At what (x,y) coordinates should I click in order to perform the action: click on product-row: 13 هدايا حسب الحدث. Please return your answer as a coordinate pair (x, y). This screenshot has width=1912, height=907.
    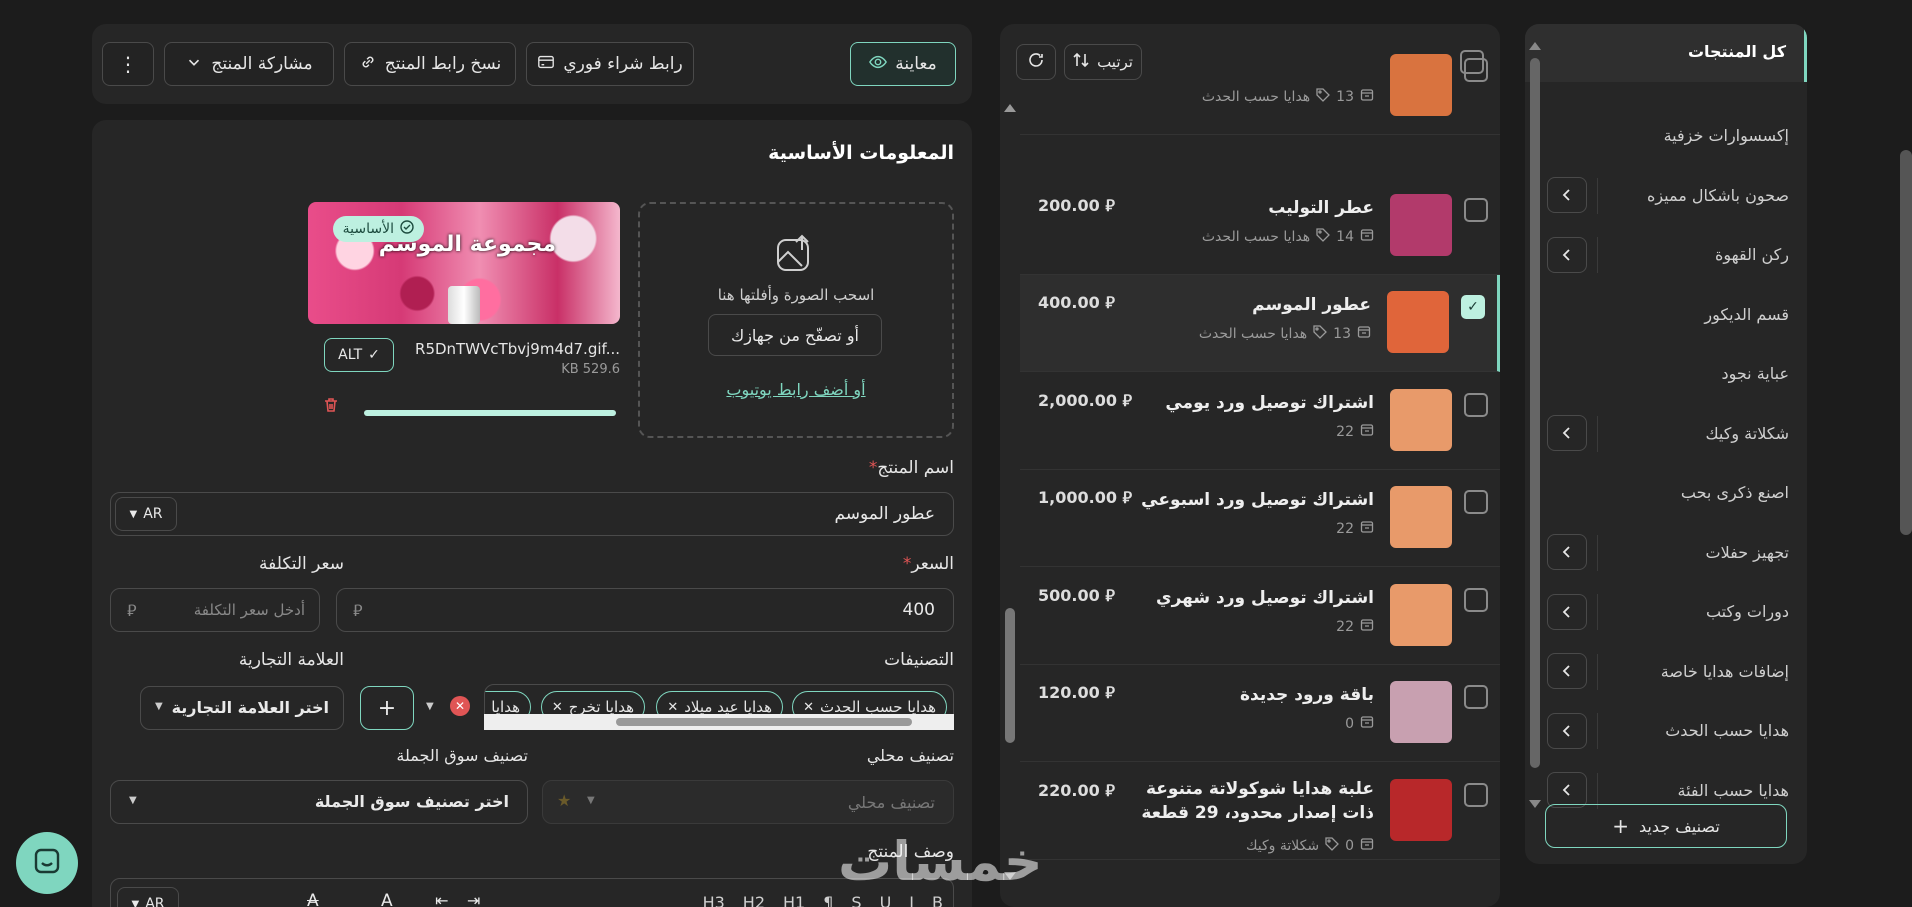
    Looking at the image, I should click on (1260, 86).